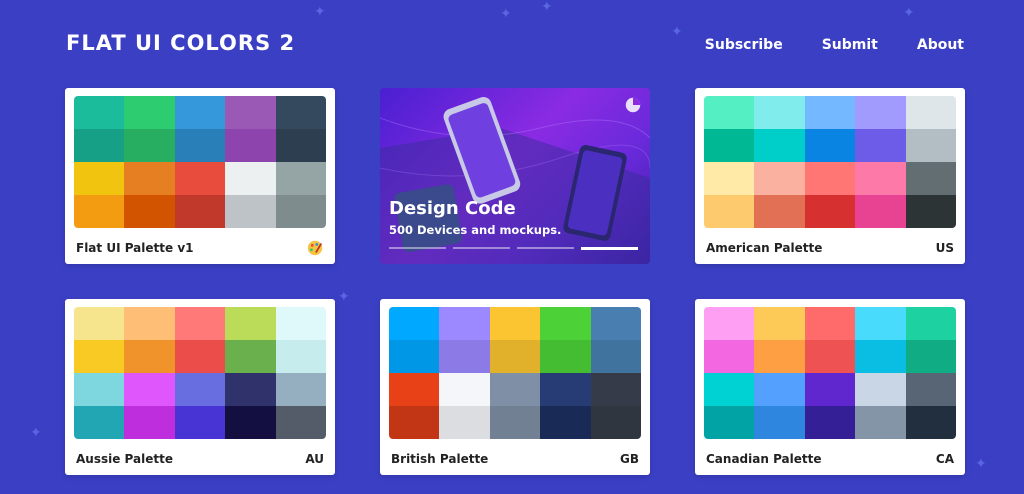  I want to click on slide-indicator-active, so click(609, 248).